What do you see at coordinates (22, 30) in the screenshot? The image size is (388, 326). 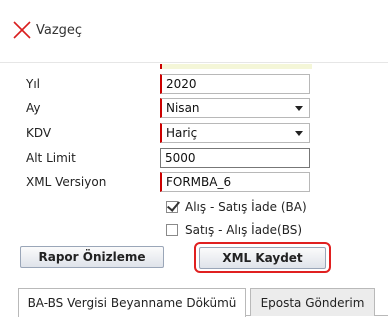 I see `close-icon` at bounding box center [22, 30].